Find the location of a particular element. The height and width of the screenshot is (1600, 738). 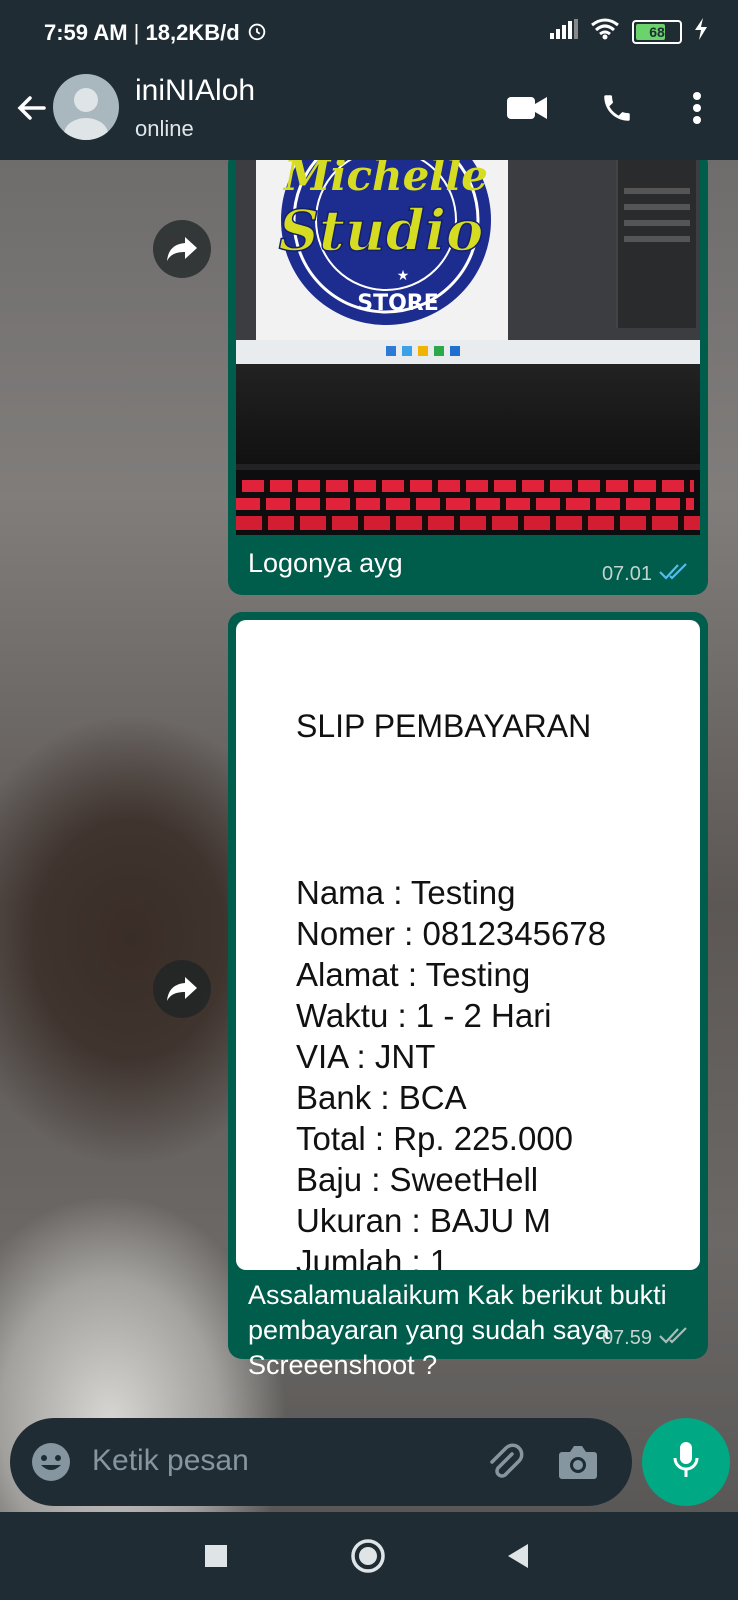

voice-record-button is located at coordinates (686, 1462).